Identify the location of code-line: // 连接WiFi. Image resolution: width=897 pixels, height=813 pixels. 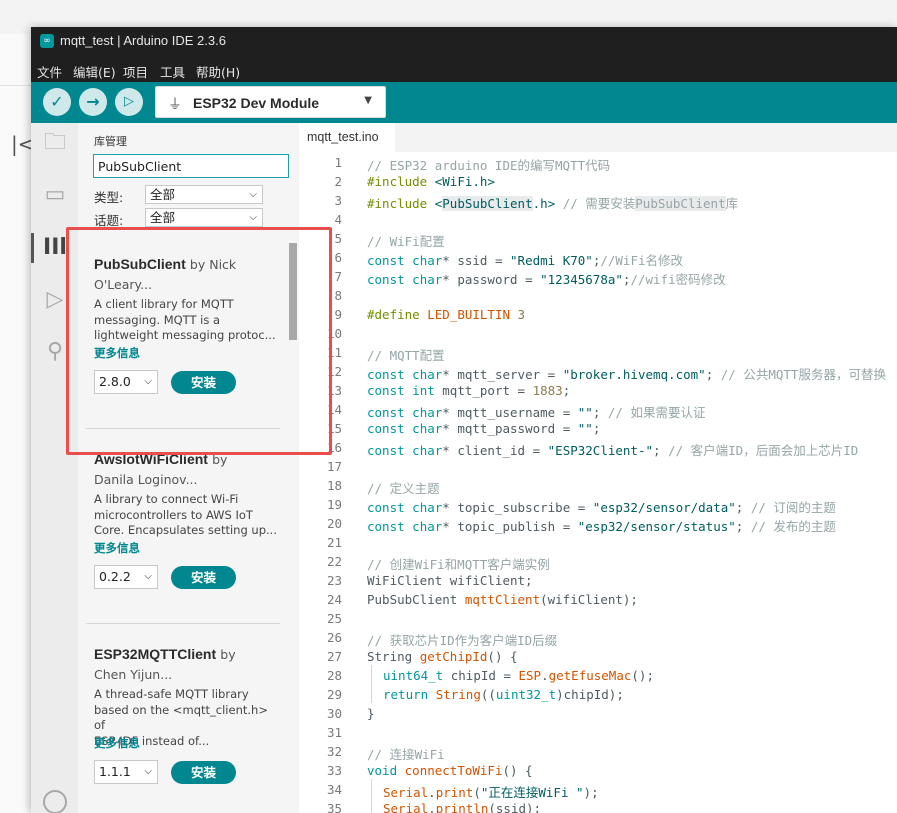
(406, 753).